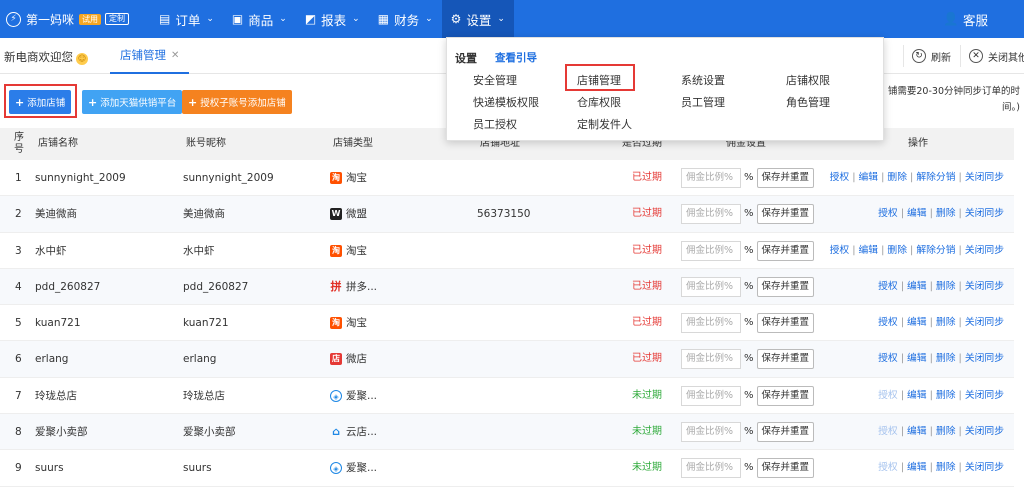 This screenshot has height=489, width=1024. Describe the element at coordinates (18, 286) in the screenshot. I see `row-no: 4` at that location.